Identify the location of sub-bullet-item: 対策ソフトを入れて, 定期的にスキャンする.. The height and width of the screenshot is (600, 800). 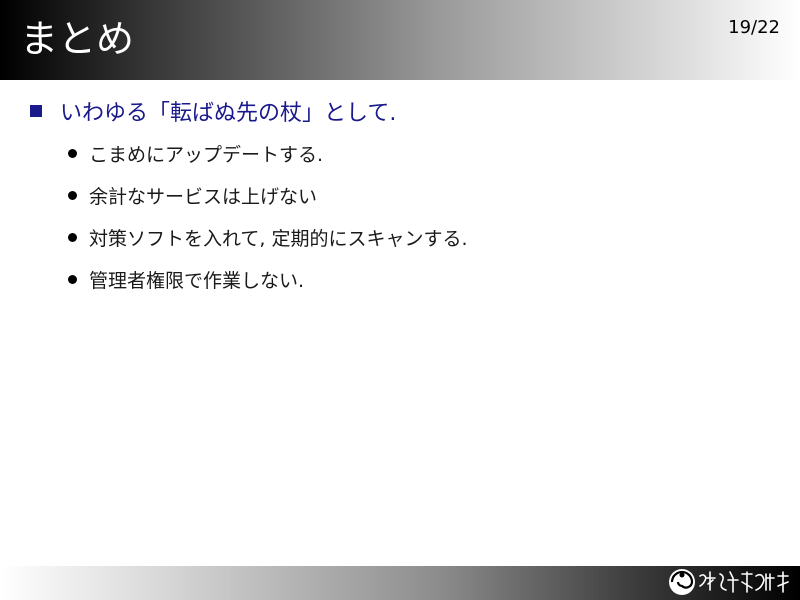
(419, 237).